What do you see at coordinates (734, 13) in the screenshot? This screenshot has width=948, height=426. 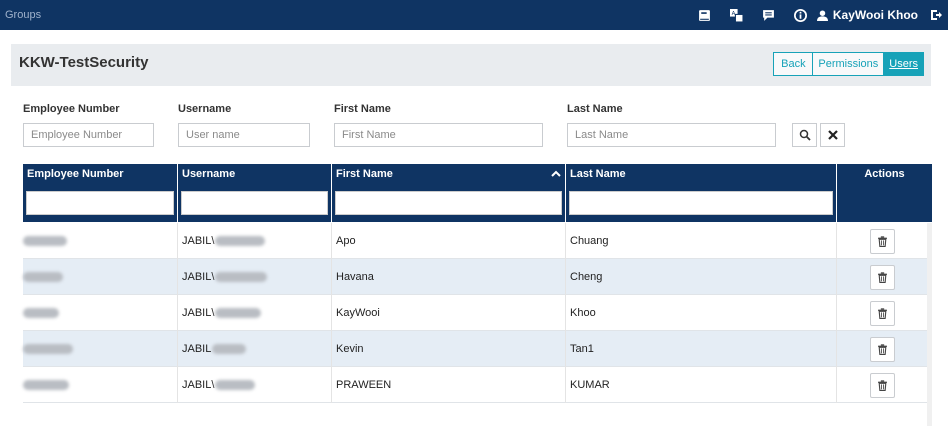 I see `svg-text: A` at bounding box center [734, 13].